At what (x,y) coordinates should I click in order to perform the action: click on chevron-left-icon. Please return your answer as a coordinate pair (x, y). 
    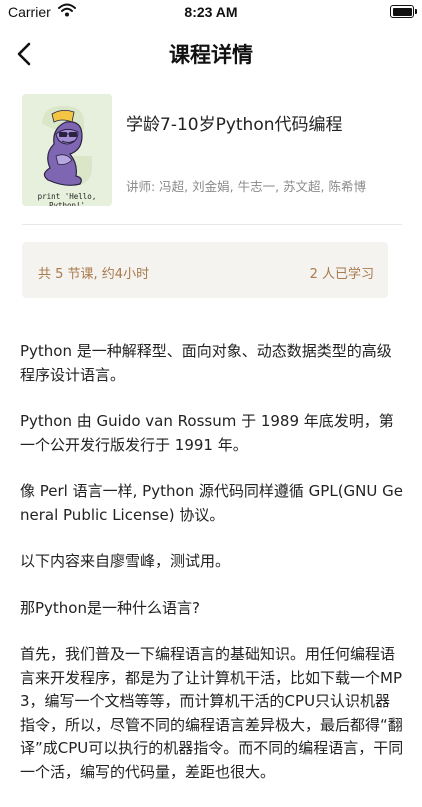
    Looking at the image, I should click on (24, 54).